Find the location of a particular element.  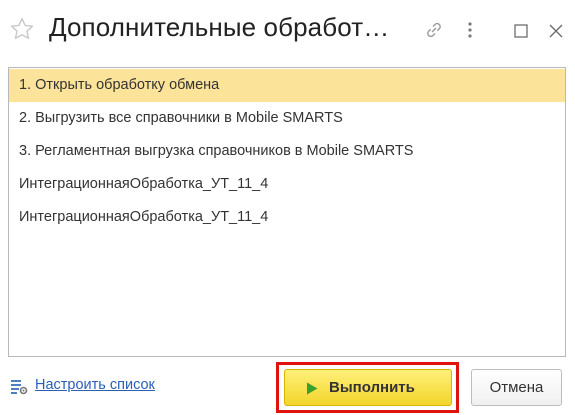

maximize-icon is located at coordinates (521, 31).